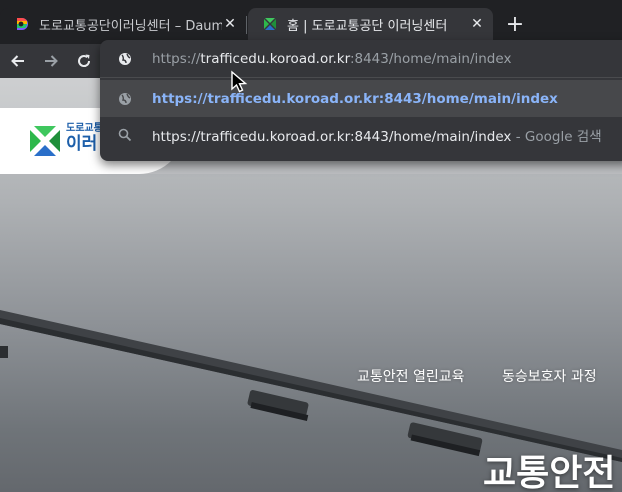  What do you see at coordinates (84, 128) in the screenshot?
I see `logo-small-text: 도로교통` at bounding box center [84, 128].